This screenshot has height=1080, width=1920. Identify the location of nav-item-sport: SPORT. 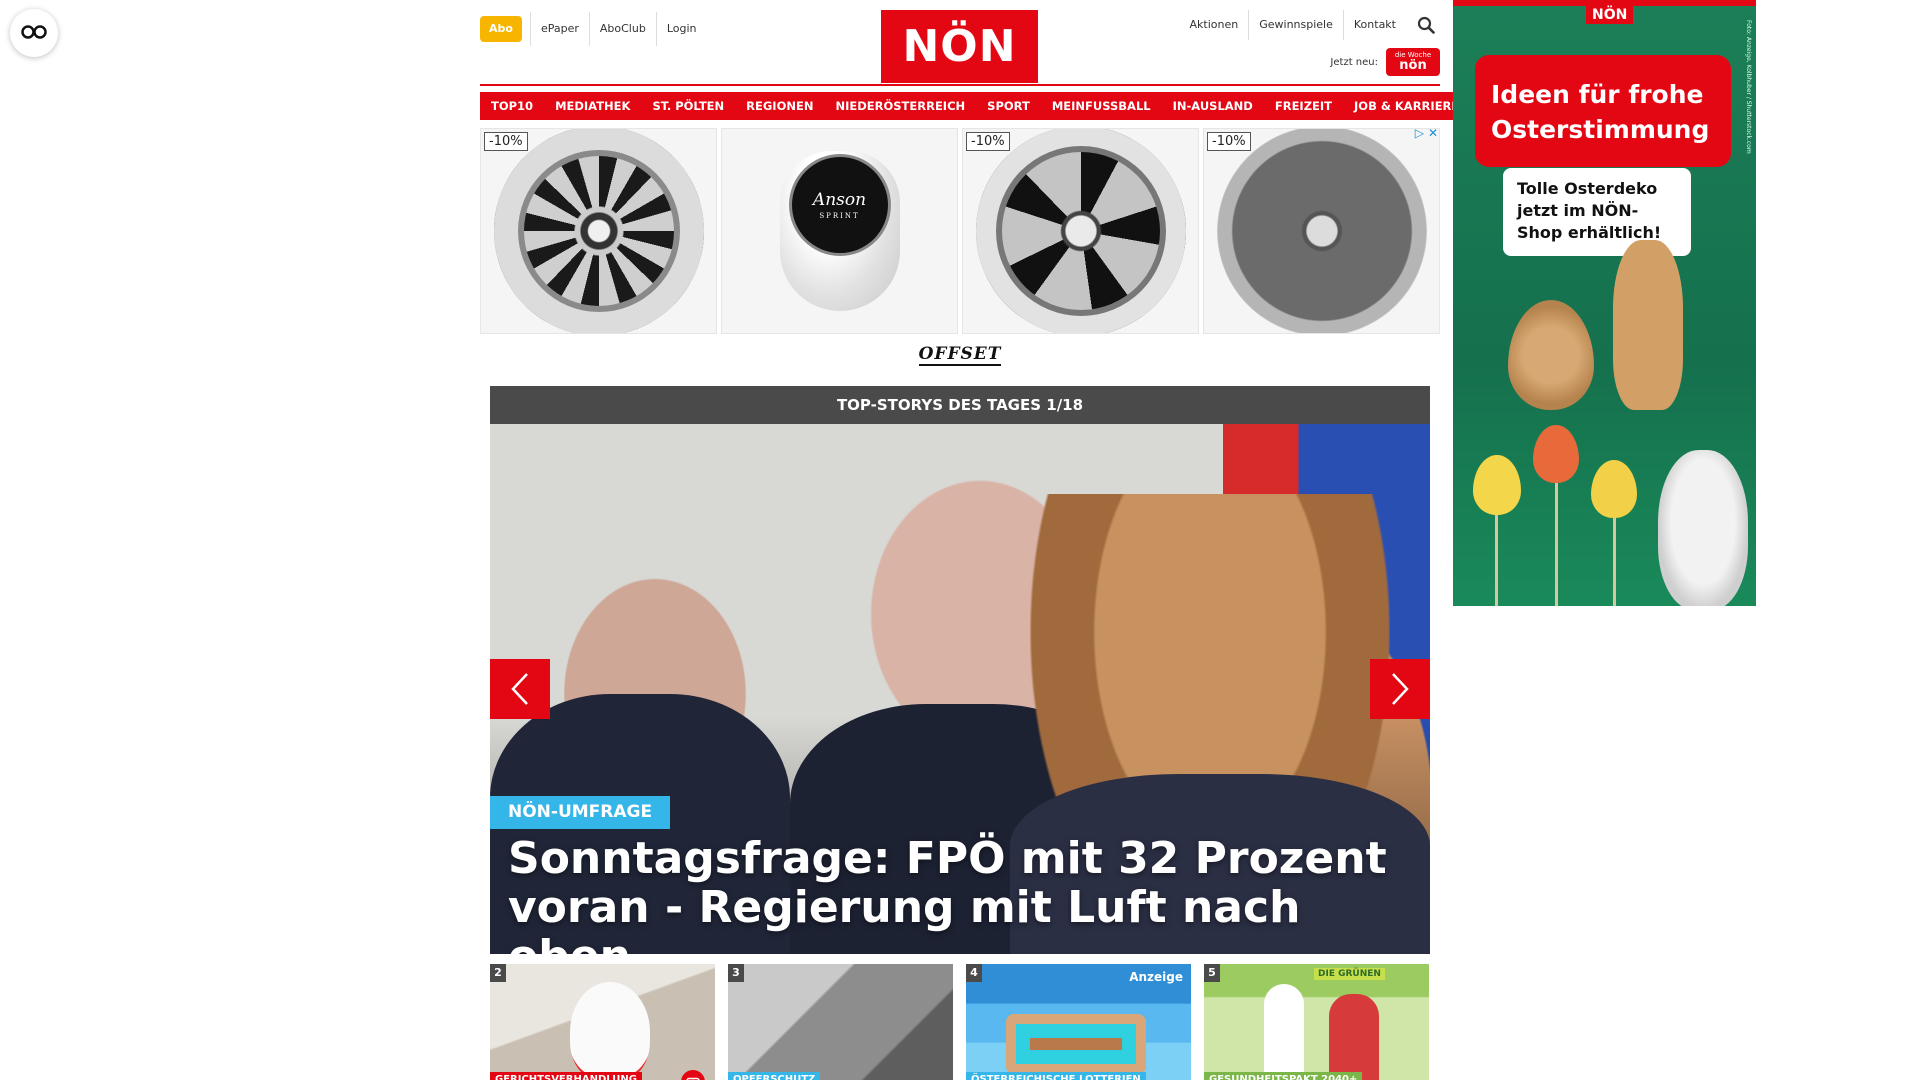
(1008, 106).